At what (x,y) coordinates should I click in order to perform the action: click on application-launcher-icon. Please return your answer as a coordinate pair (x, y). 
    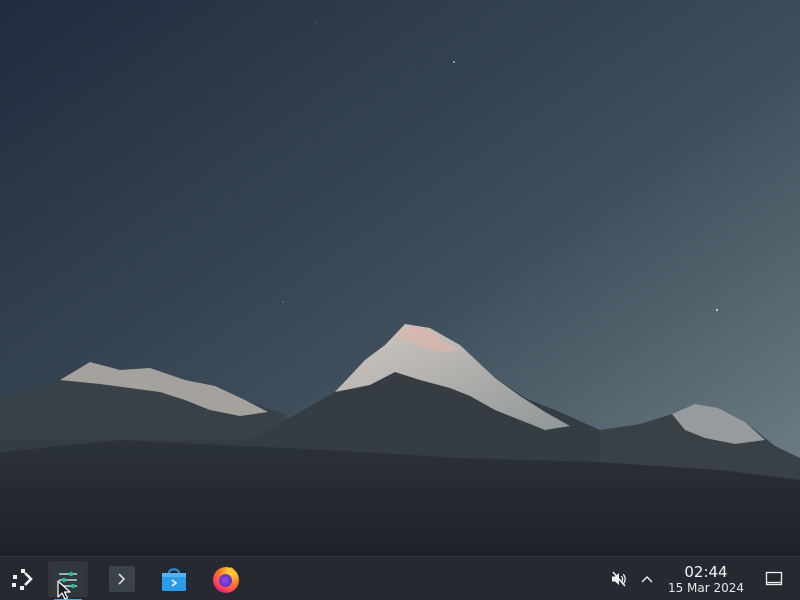
    Looking at the image, I should click on (22, 579).